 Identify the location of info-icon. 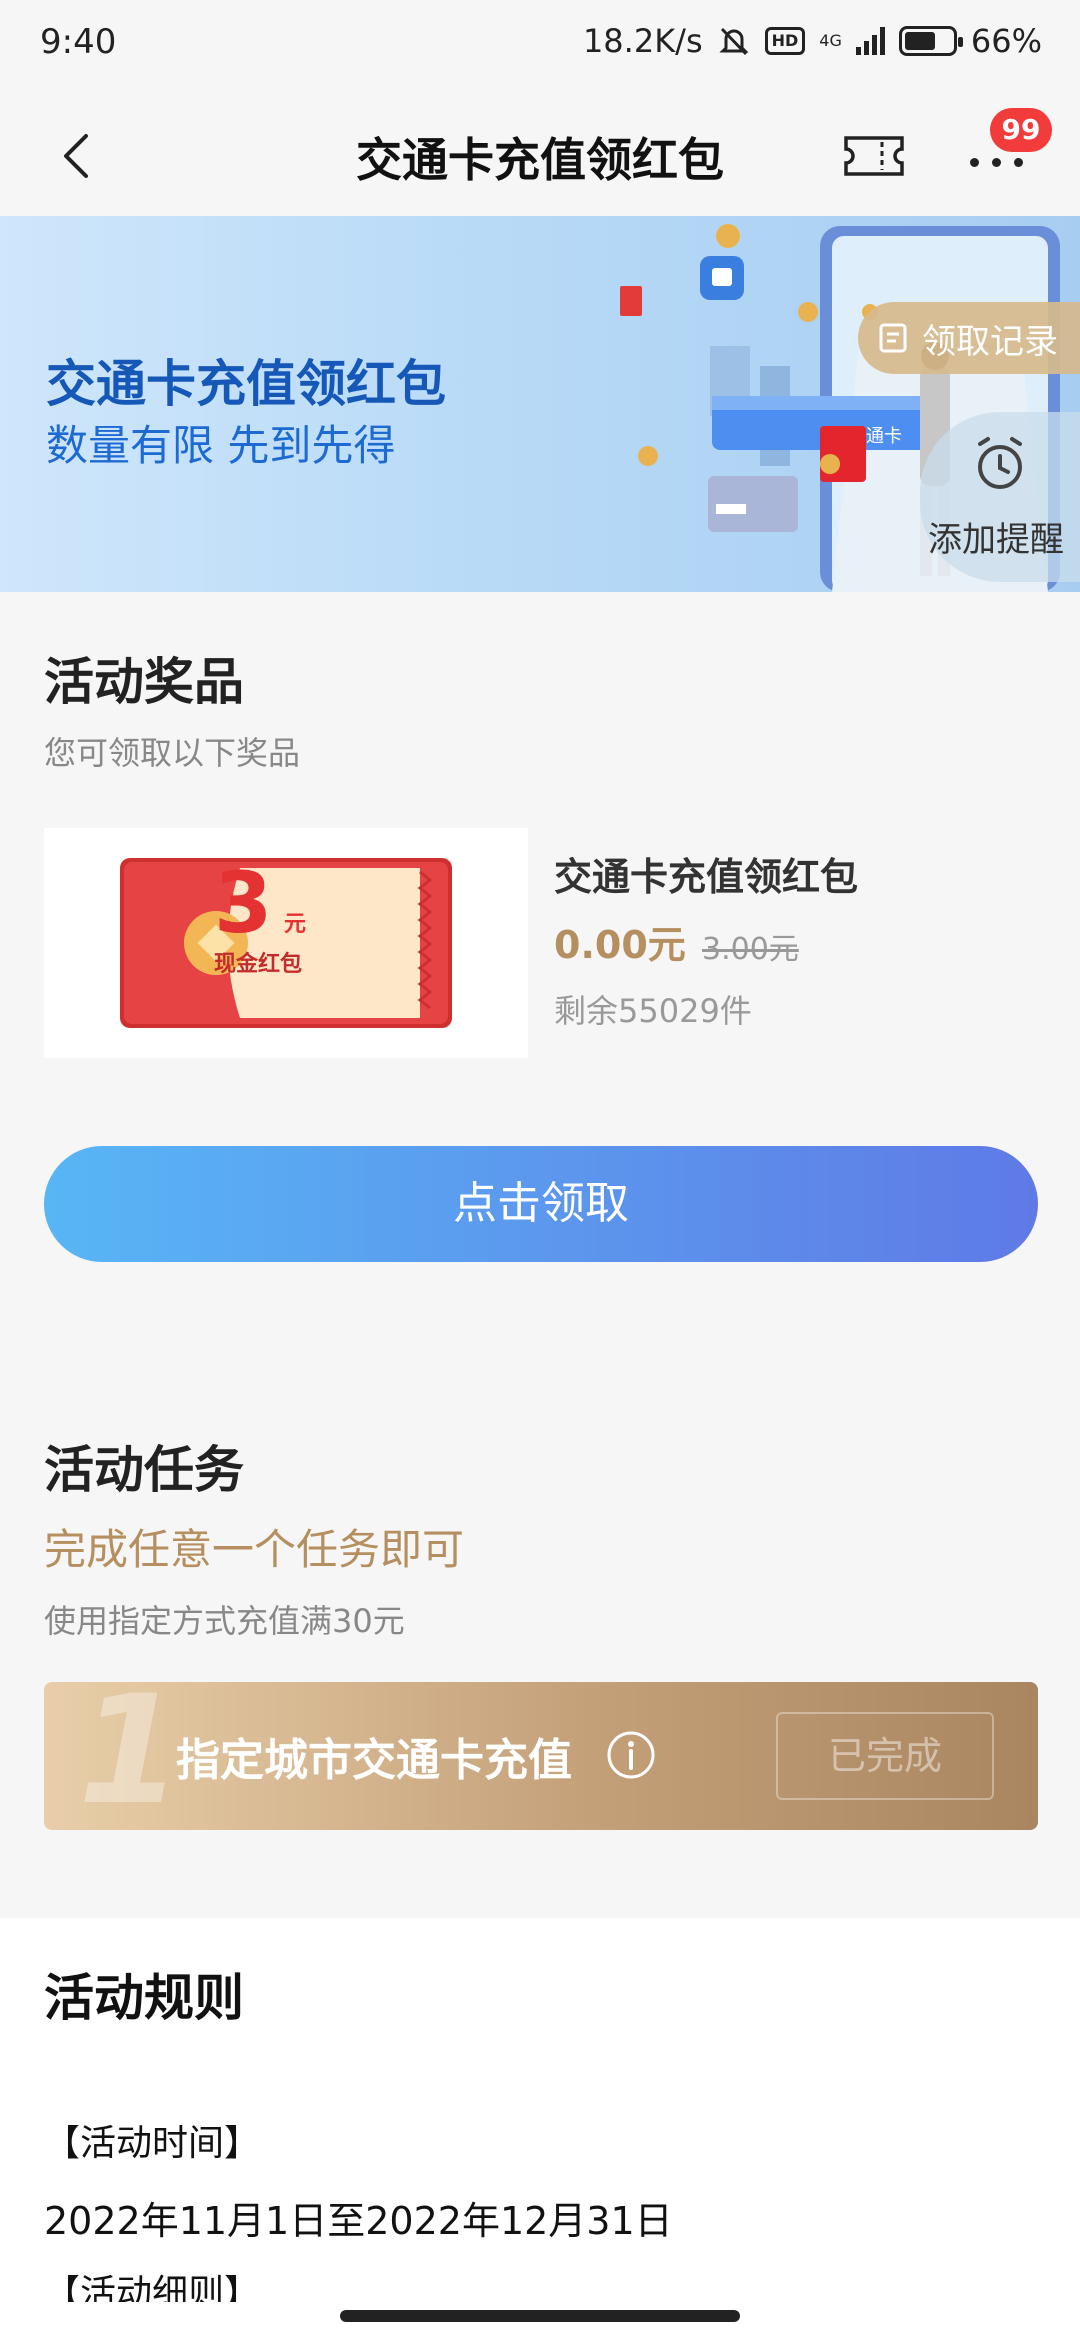
(631, 1755).